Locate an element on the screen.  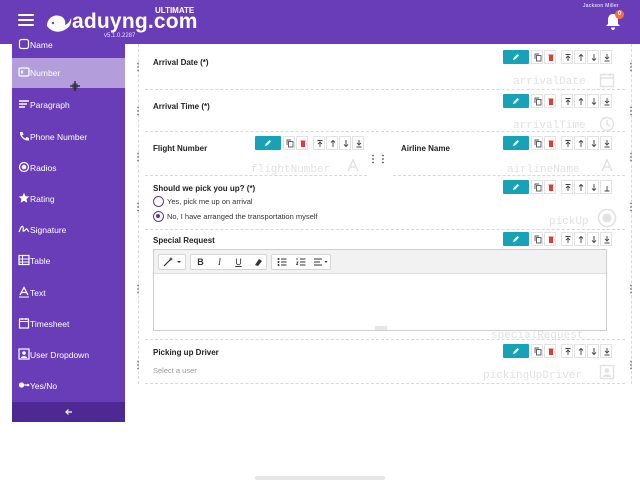
italic-button: I is located at coordinates (219, 262).